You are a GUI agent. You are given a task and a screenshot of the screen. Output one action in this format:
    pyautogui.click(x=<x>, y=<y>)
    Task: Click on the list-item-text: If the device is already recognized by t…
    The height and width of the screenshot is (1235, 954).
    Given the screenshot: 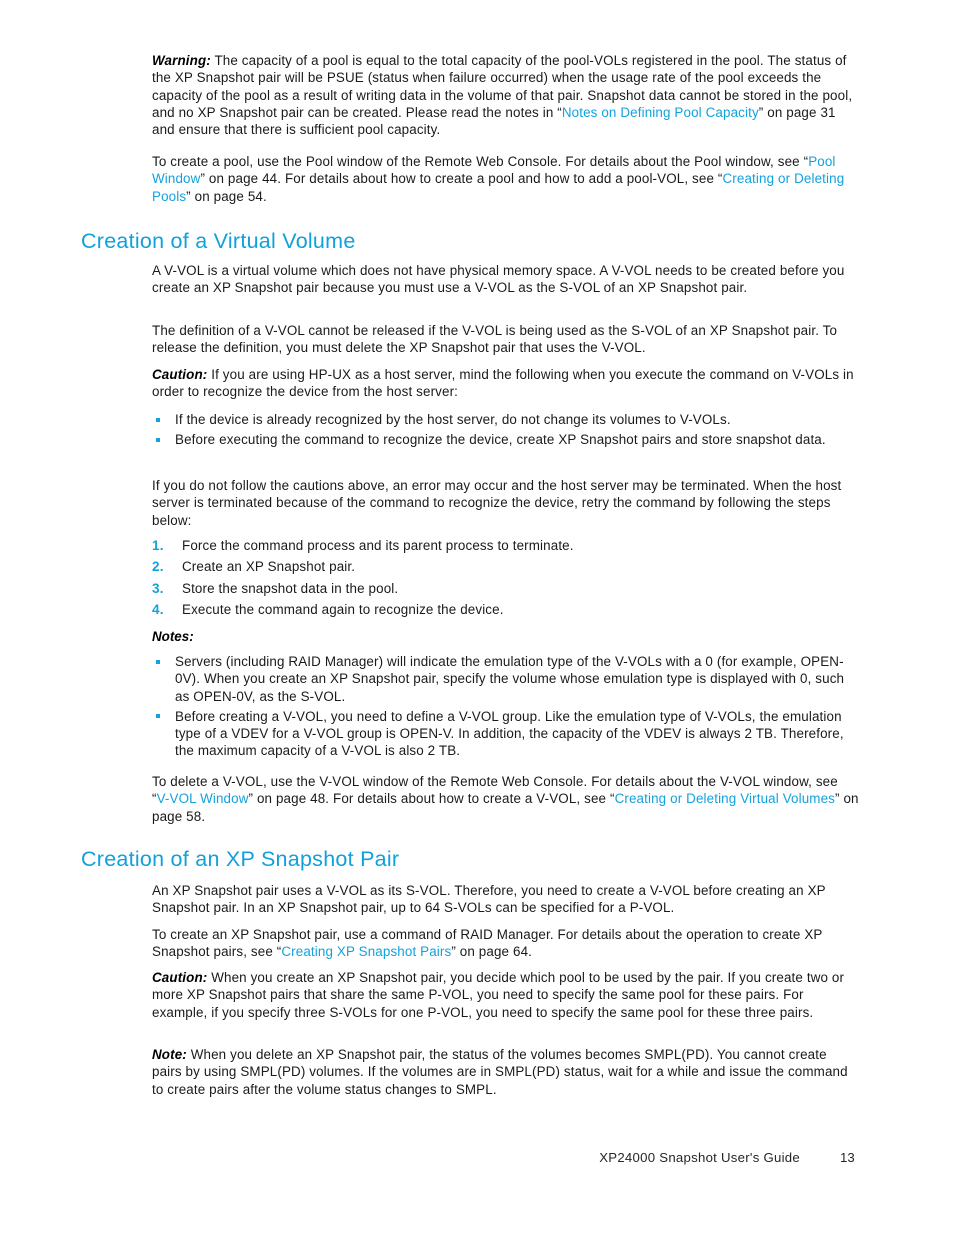 What is the action you would take?
    pyautogui.click(x=453, y=419)
    